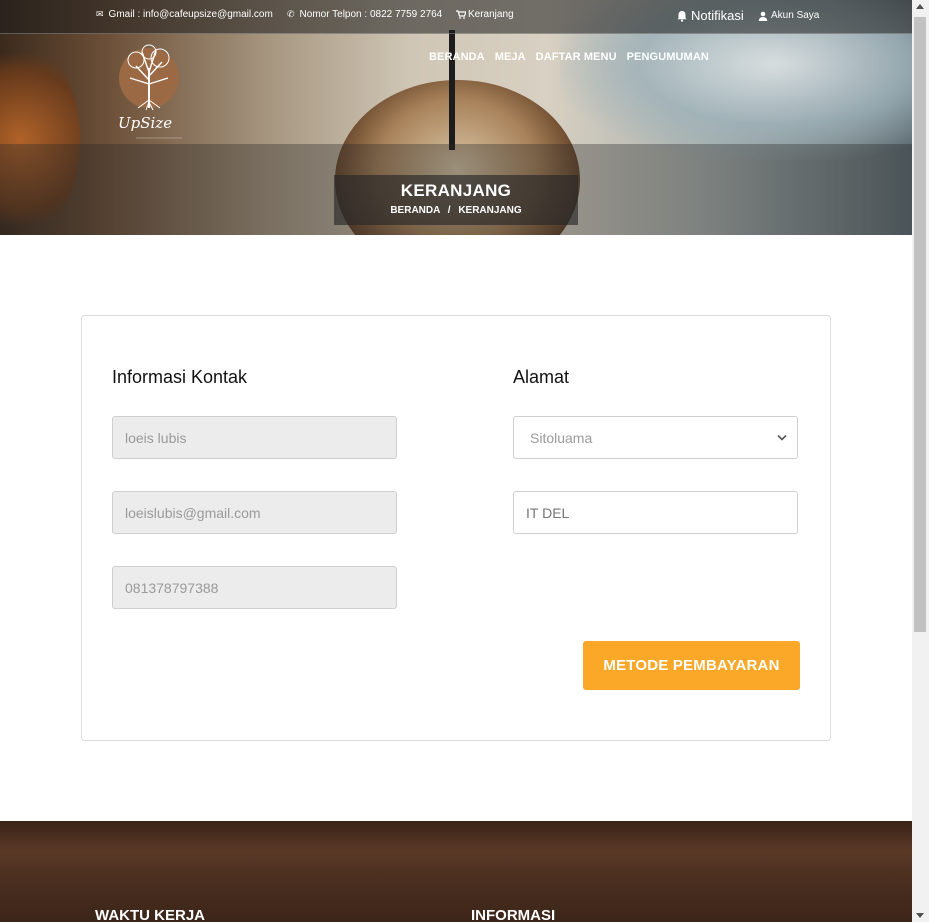 Image resolution: width=929 pixels, height=922 pixels. Describe the element at coordinates (456, 190) in the screenshot. I see `page-title: KERANJANG` at that location.